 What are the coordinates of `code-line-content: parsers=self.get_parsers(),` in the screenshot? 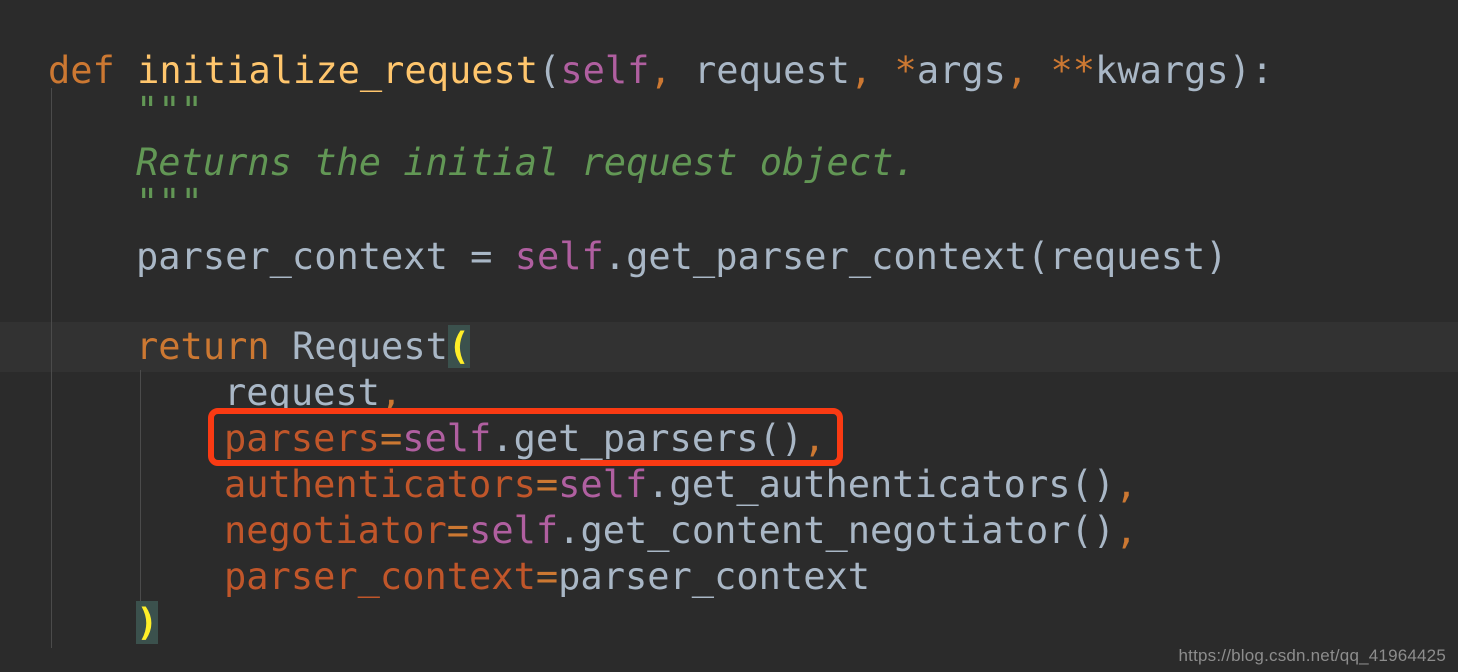 It's located at (412, 438).